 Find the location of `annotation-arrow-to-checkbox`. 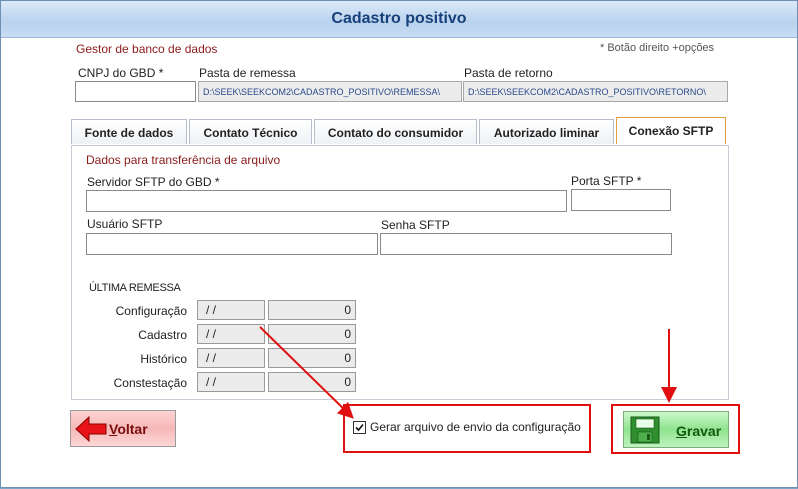

annotation-arrow-to-checkbox is located at coordinates (306, 372).